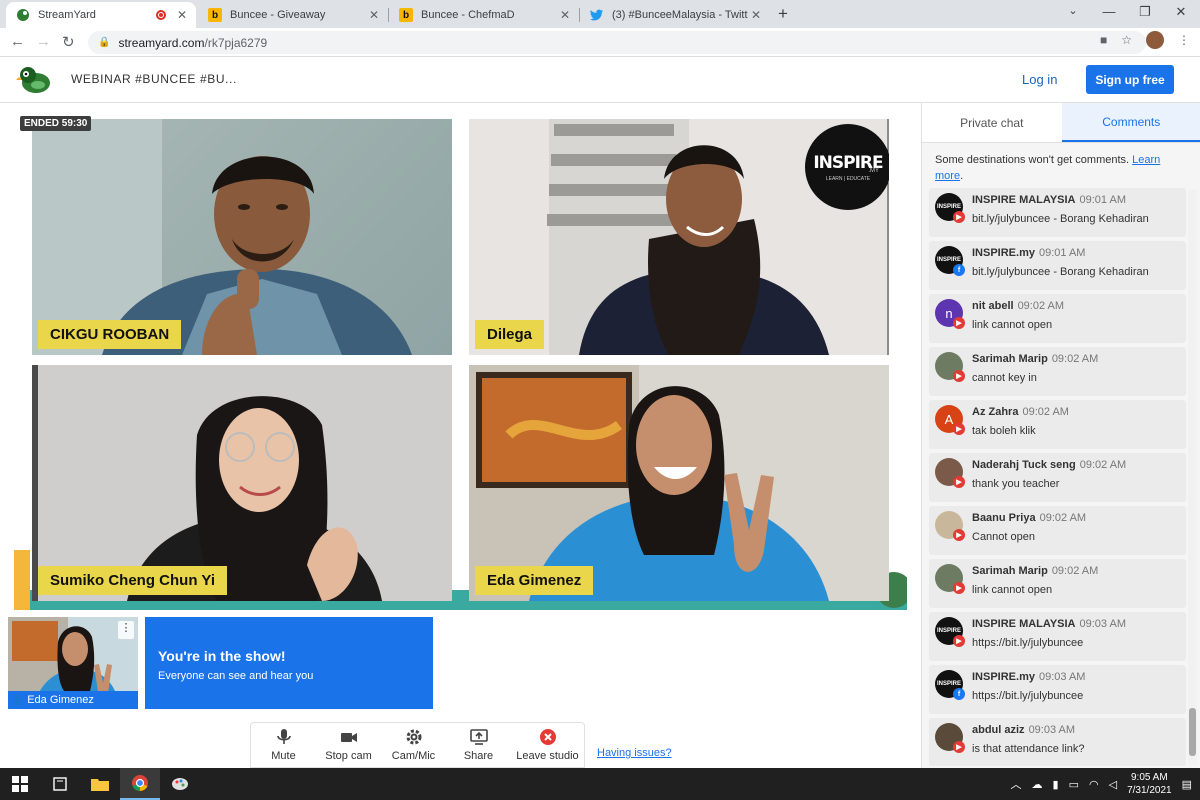 The width and height of the screenshot is (1200, 800). Describe the element at coordinates (180, 784) in the screenshot. I see `paint-app-icon` at that location.